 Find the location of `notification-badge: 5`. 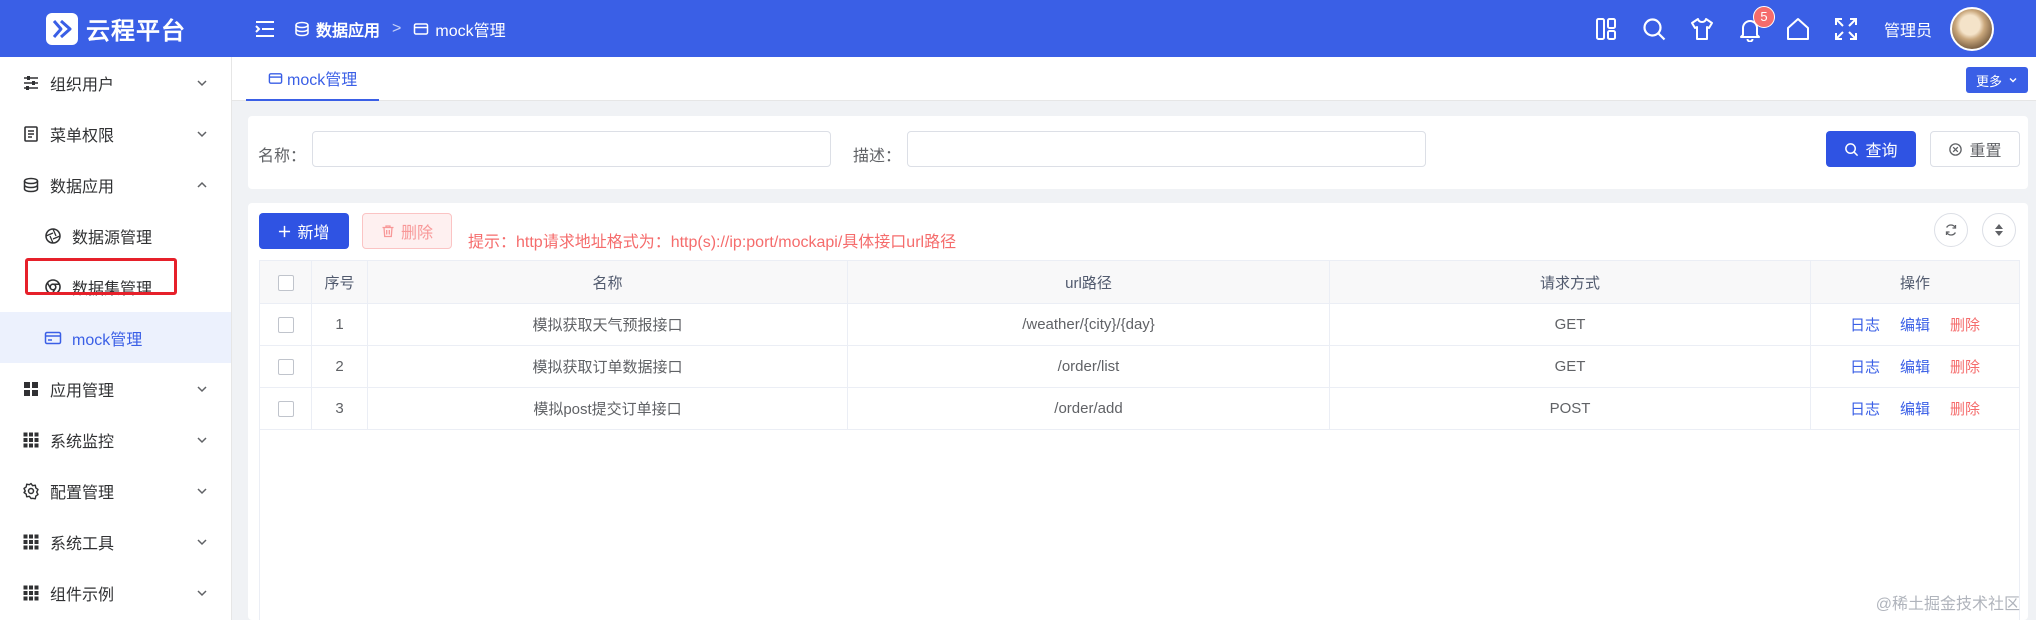

notification-badge: 5 is located at coordinates (1763, 16).